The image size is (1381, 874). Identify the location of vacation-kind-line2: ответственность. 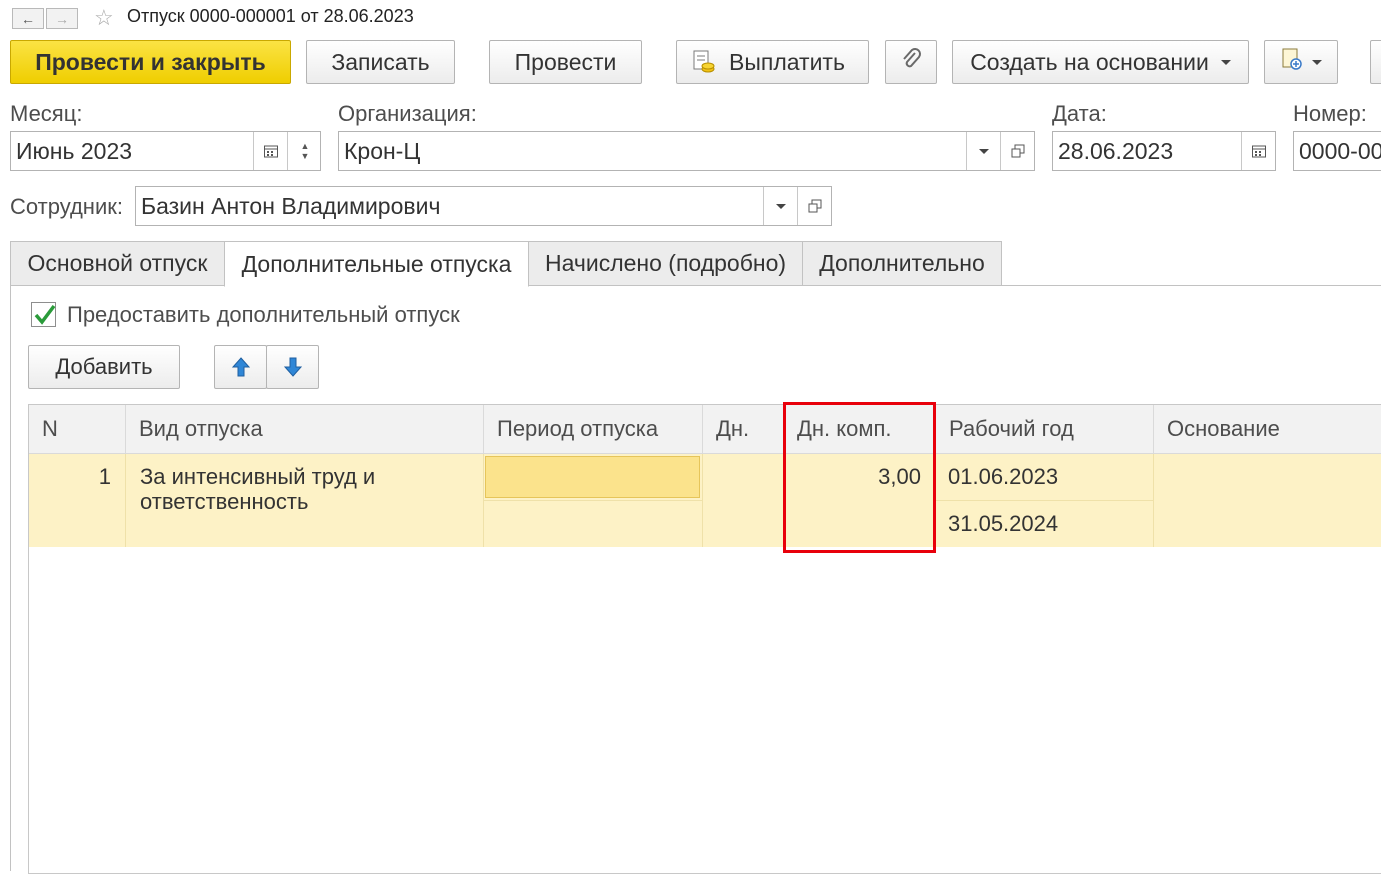
(224, 501).